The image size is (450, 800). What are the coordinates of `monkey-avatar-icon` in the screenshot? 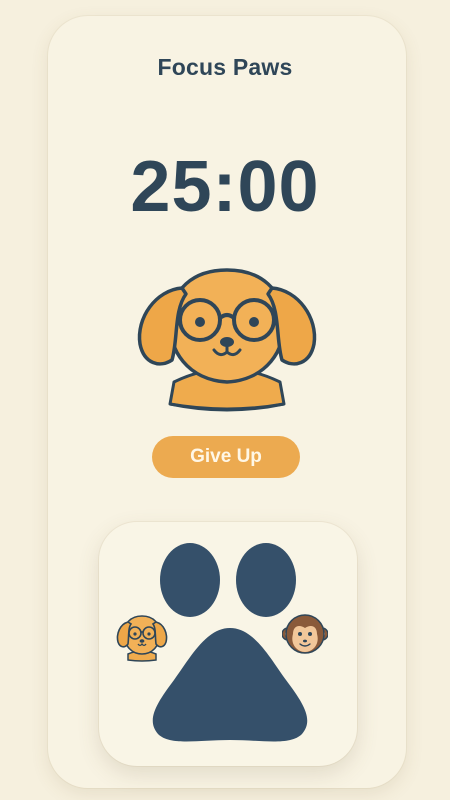 It's located at (305, 634).